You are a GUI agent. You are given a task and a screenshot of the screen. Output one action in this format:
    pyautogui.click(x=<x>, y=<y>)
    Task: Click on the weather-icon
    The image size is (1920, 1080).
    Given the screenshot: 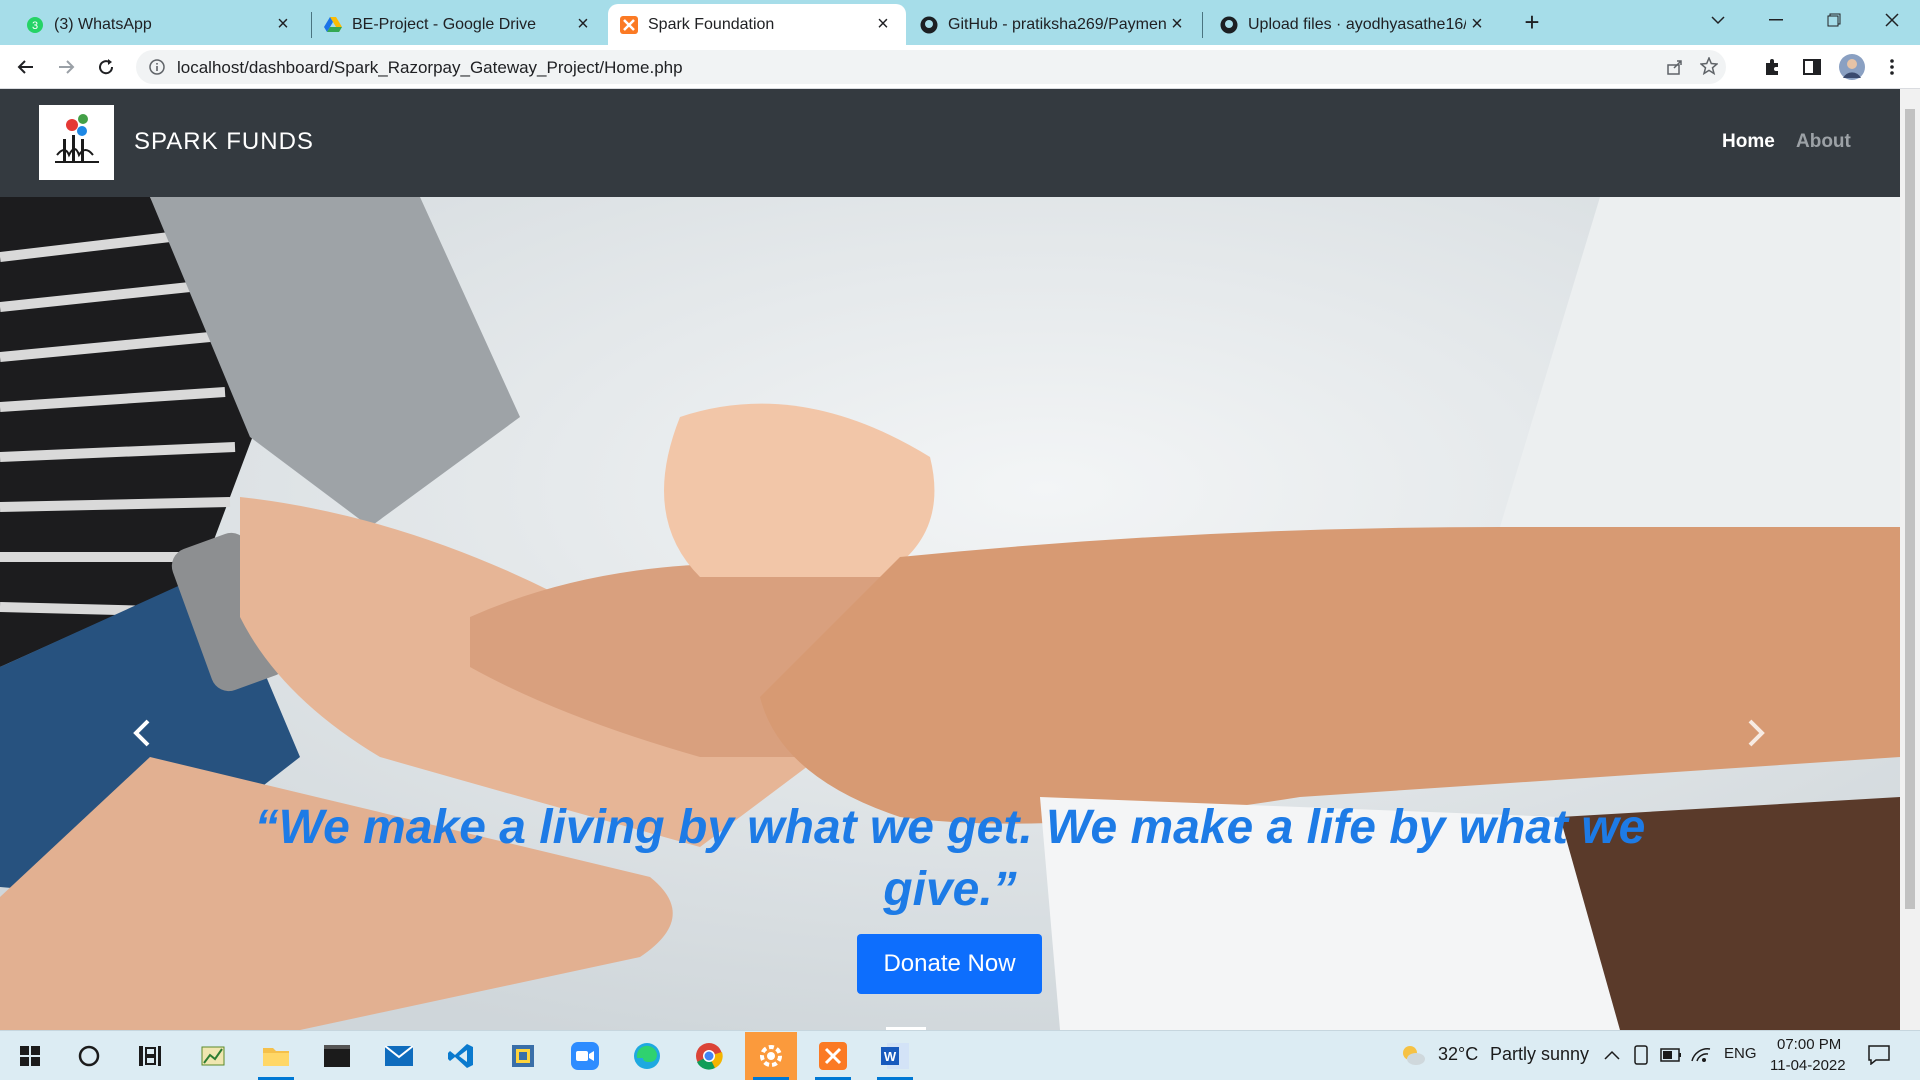 What is the action you would take?
    pyautogui.click(x=1413, y=1057)
    